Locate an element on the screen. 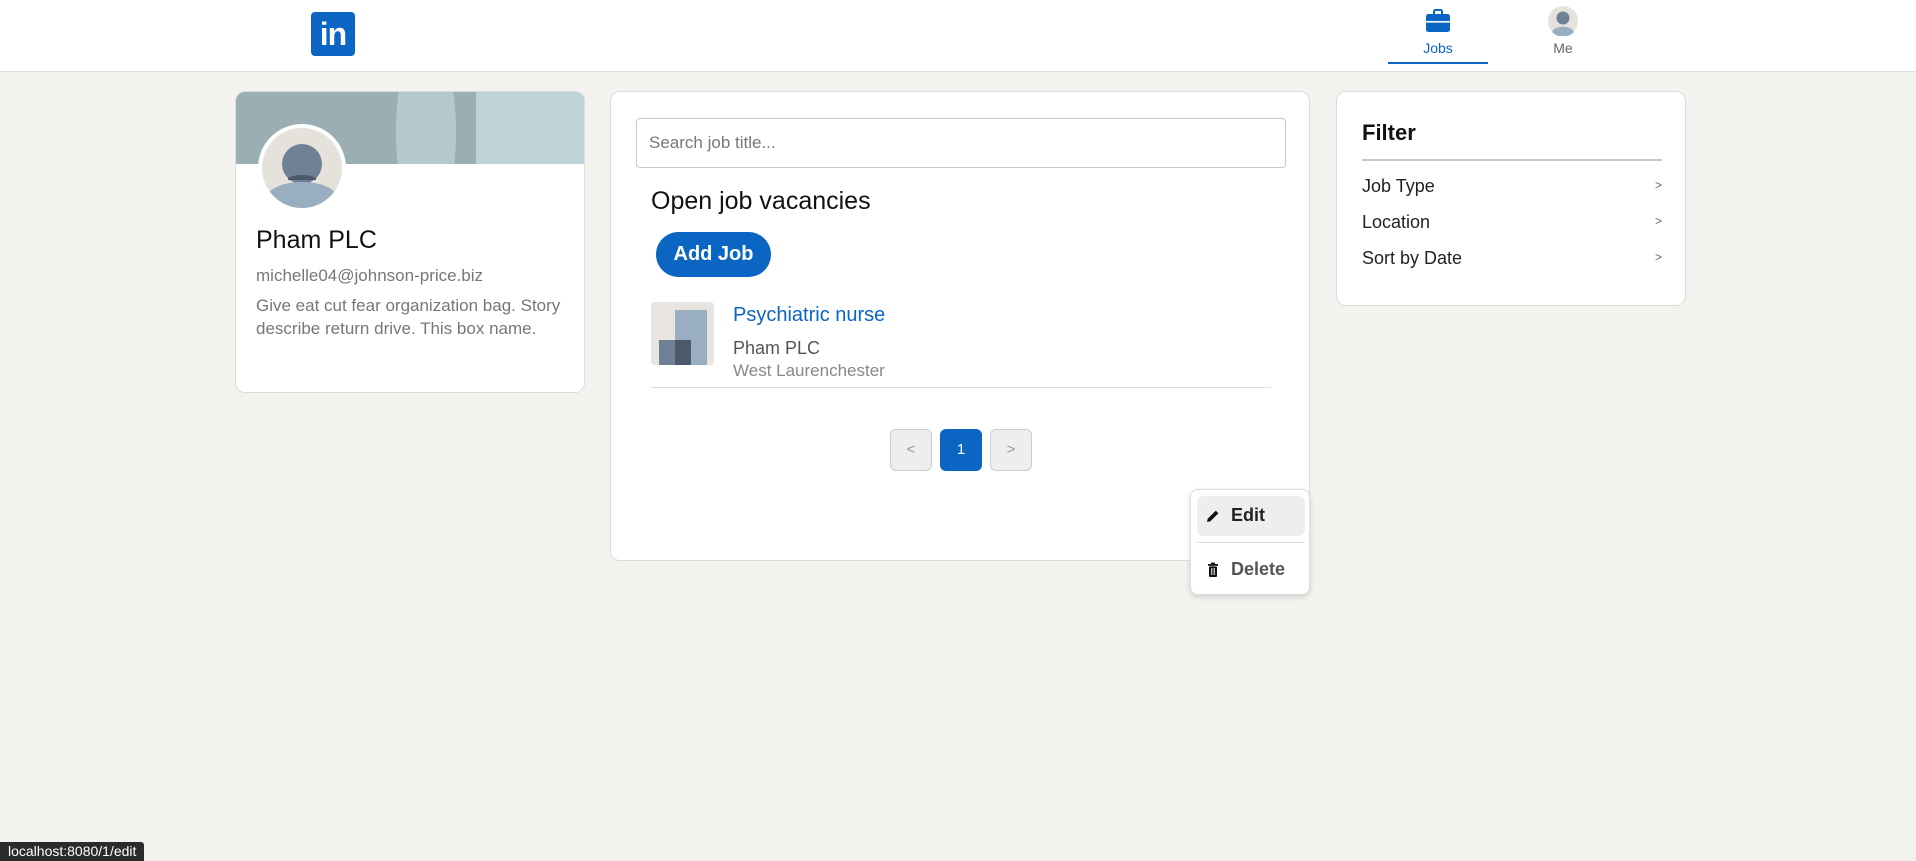  browser-status-bar: localhost:8080/1/edit is located at coordinates (72, 851).